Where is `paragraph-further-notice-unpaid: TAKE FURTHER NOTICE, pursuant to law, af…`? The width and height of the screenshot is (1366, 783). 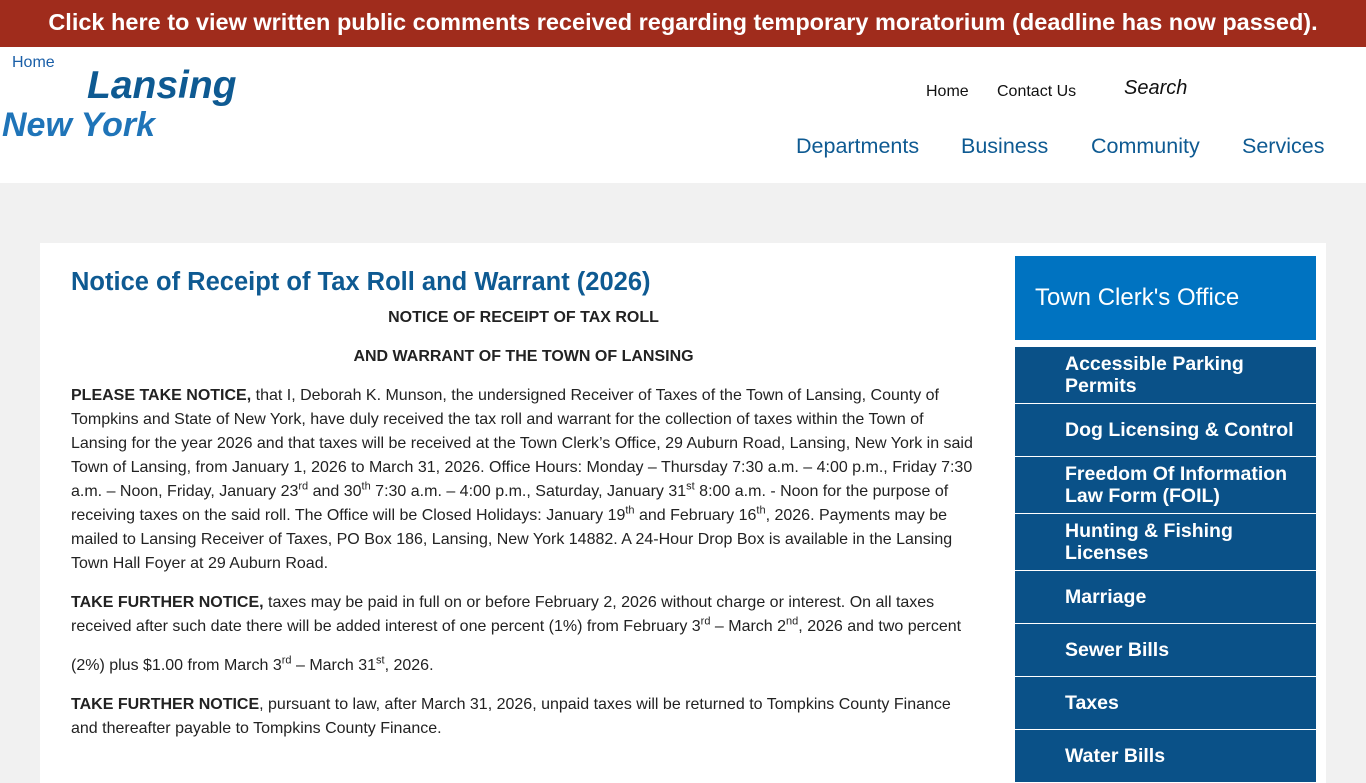 paragraph-further-notice-unpaid: TAKE FURTHER NOTICE, pursuant to law, af… is located at coordinates (523, 717).